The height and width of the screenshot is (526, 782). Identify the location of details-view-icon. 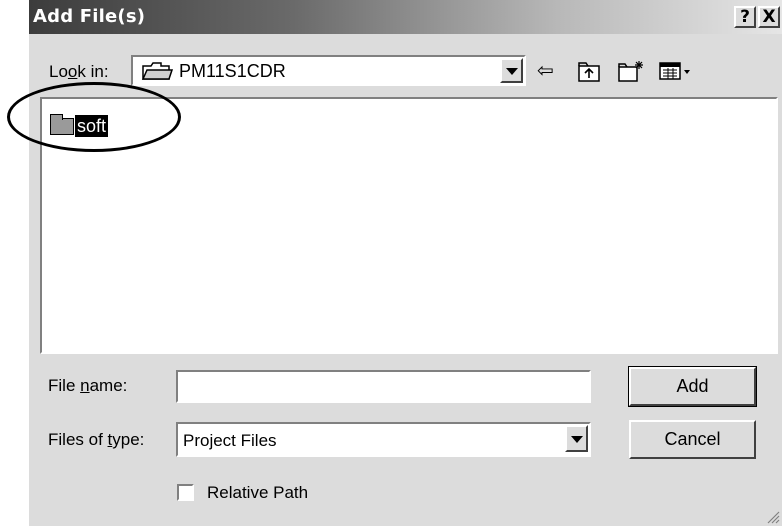
(674, 71).